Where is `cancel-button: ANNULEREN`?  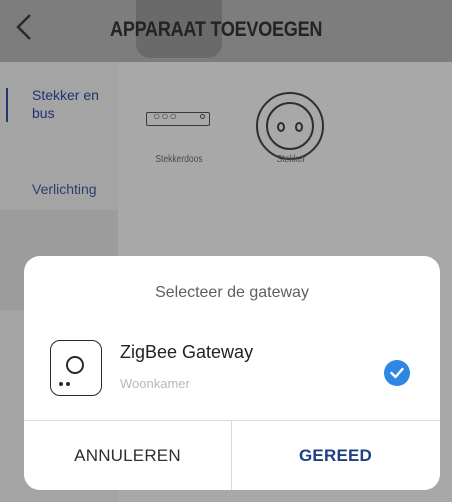
cancel-button: ANNULEREN is located at coordinates (127, 455).